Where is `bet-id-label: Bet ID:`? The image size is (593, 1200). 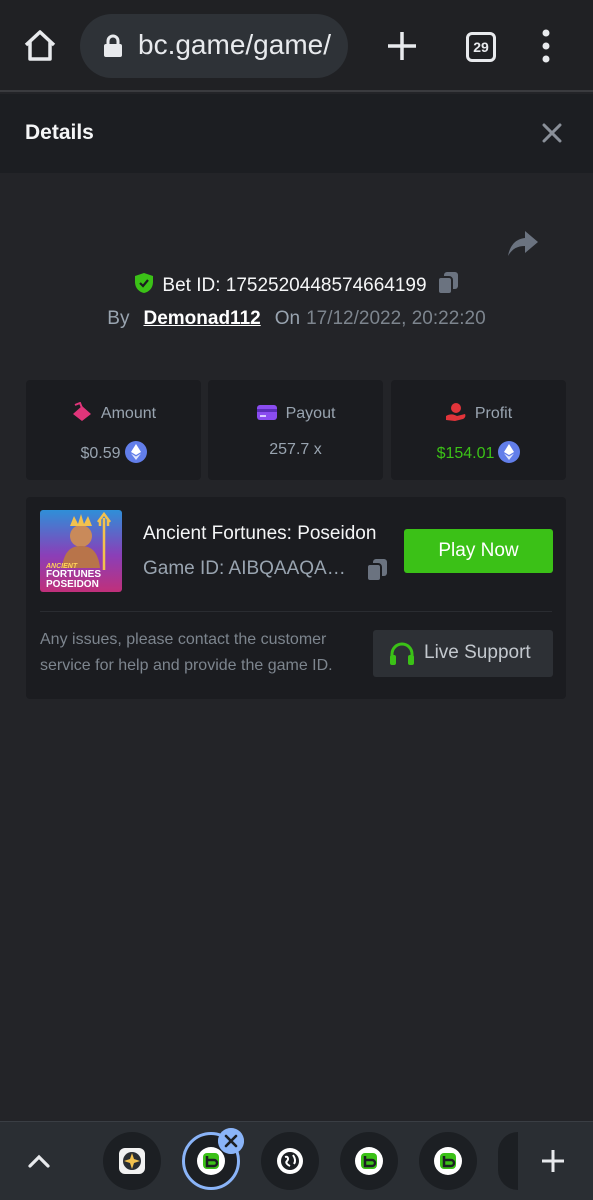 bet-id-label: Bet ID: is located at coordinates (191, 285).